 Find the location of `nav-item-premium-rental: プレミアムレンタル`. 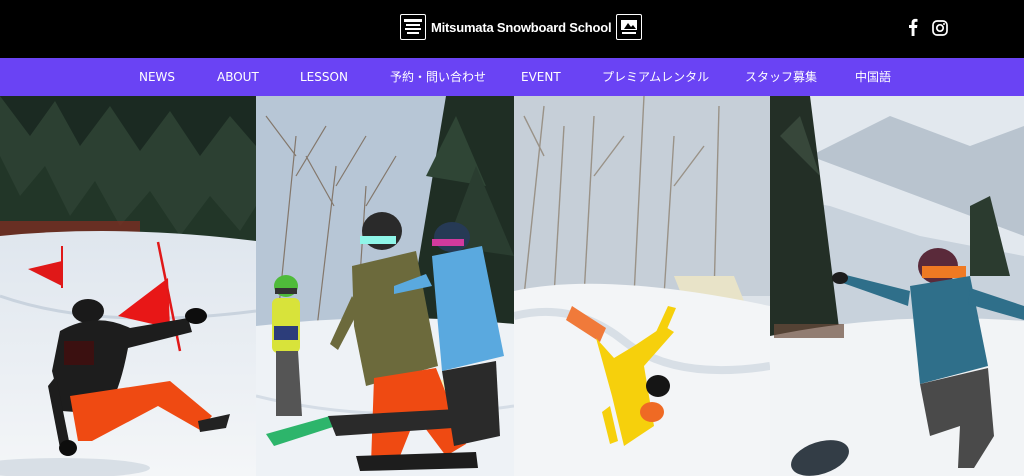

nav-item-premium-rental: プレミアムレンタル is located at coordinates (655, 77).